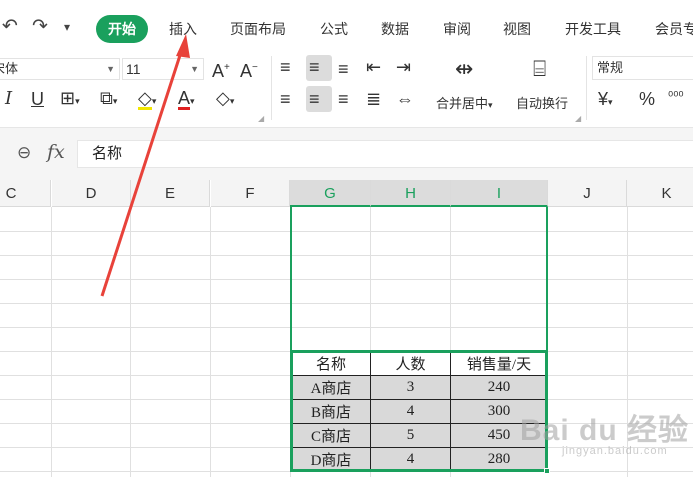  Describe the element at coordinates (410, 387) in the screenshot. I see `cell-count: 3` at that location.